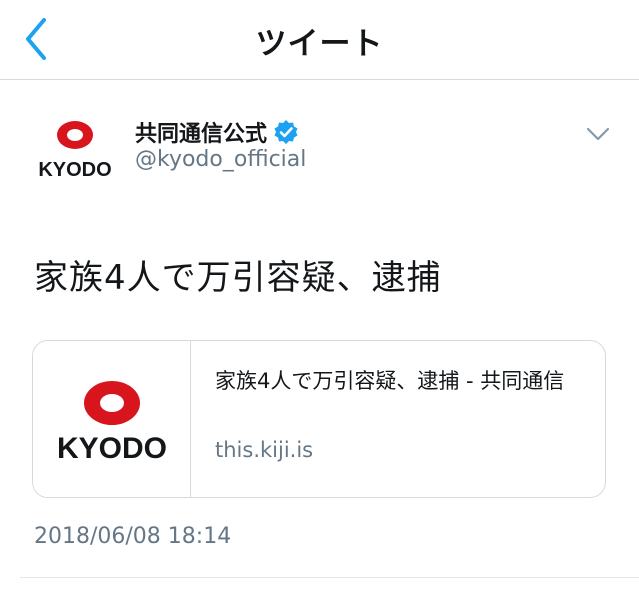  Describe the element at coordinates (238, 278) in the screenshot. I see `tweet-text: 家族4人で万引容疑、逮捕` at that location.